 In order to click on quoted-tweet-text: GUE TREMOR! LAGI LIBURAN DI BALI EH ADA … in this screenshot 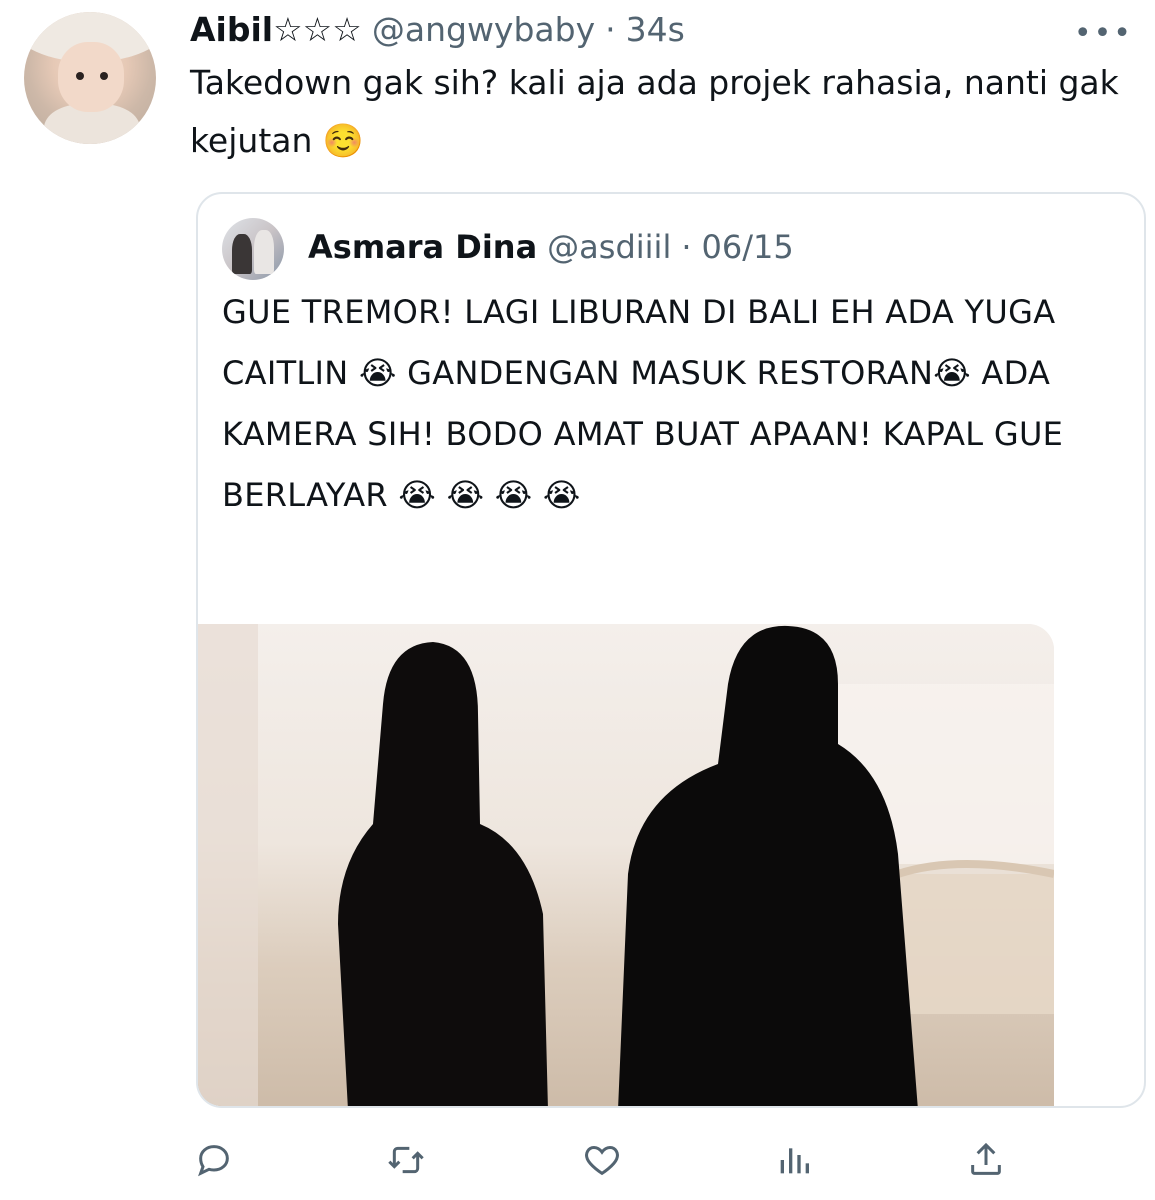, I will do `click(643, 403)`.